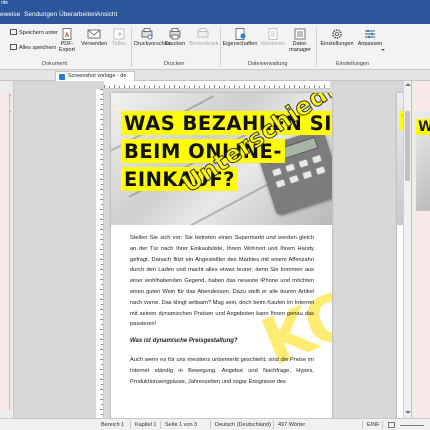 The height and width of the screenshot is (430, 430). Describe the element at coordinates (273, 34) in the screenshot. I see `versions-icon` at that location.